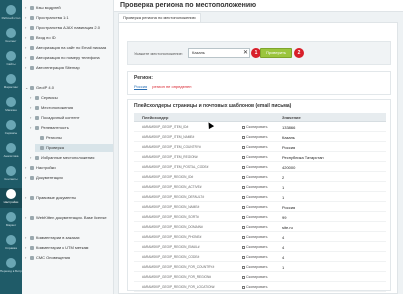  Describe the element at coordinates (11, 37) in the screenshot. I see `app-bar-item: Контент` at that location.